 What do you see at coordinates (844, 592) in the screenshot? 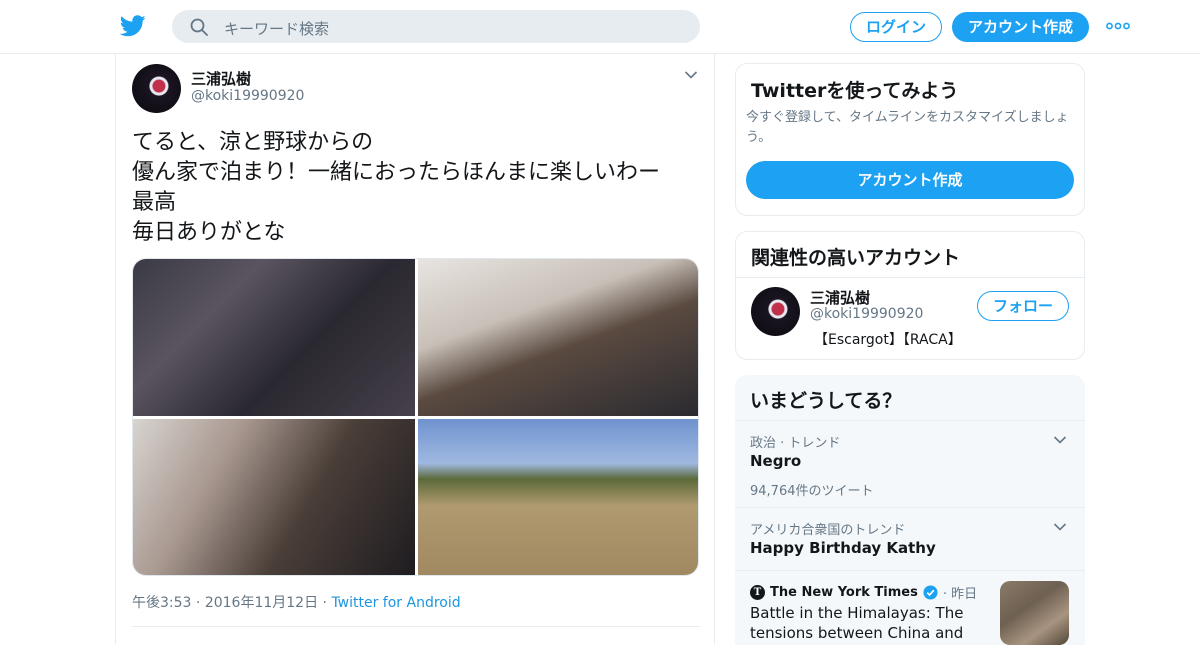
I see `news-source-name: The New York Times` at bounding box center [844, 592].